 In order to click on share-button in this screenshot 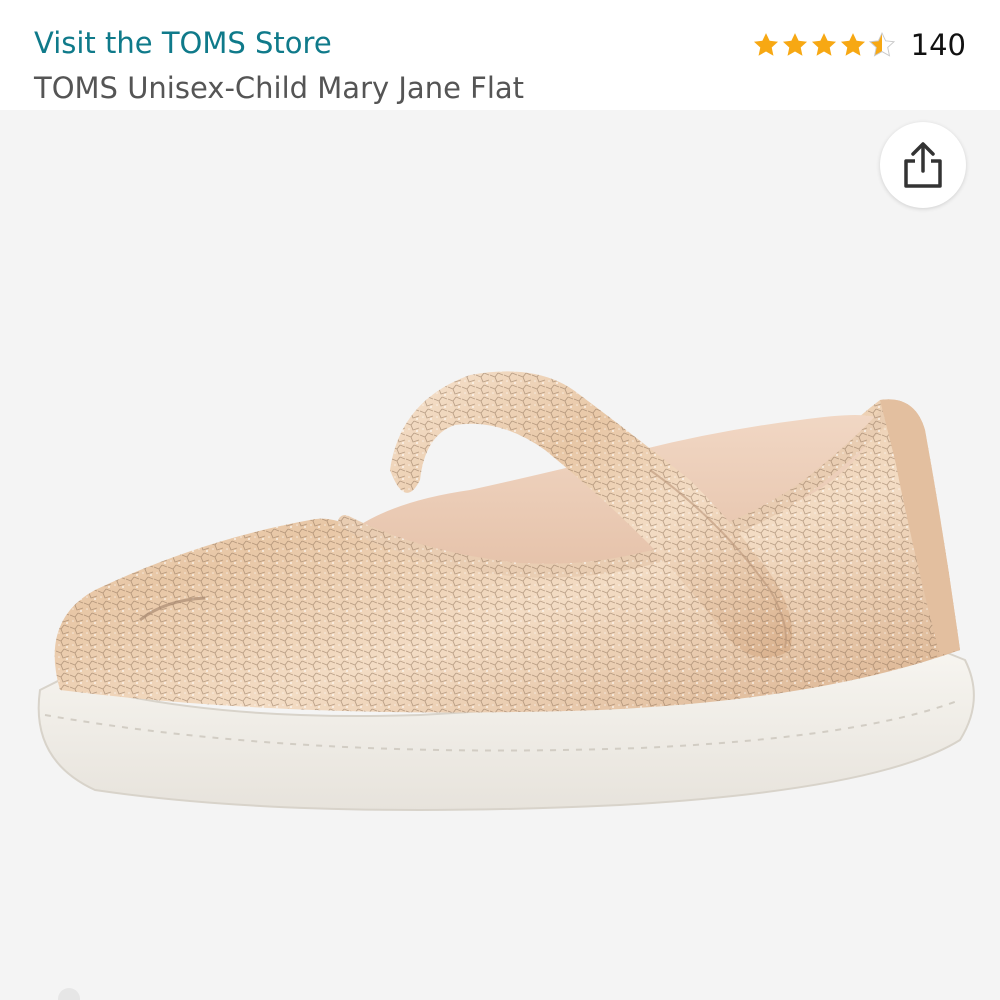, I will do `click(923, 165)`.